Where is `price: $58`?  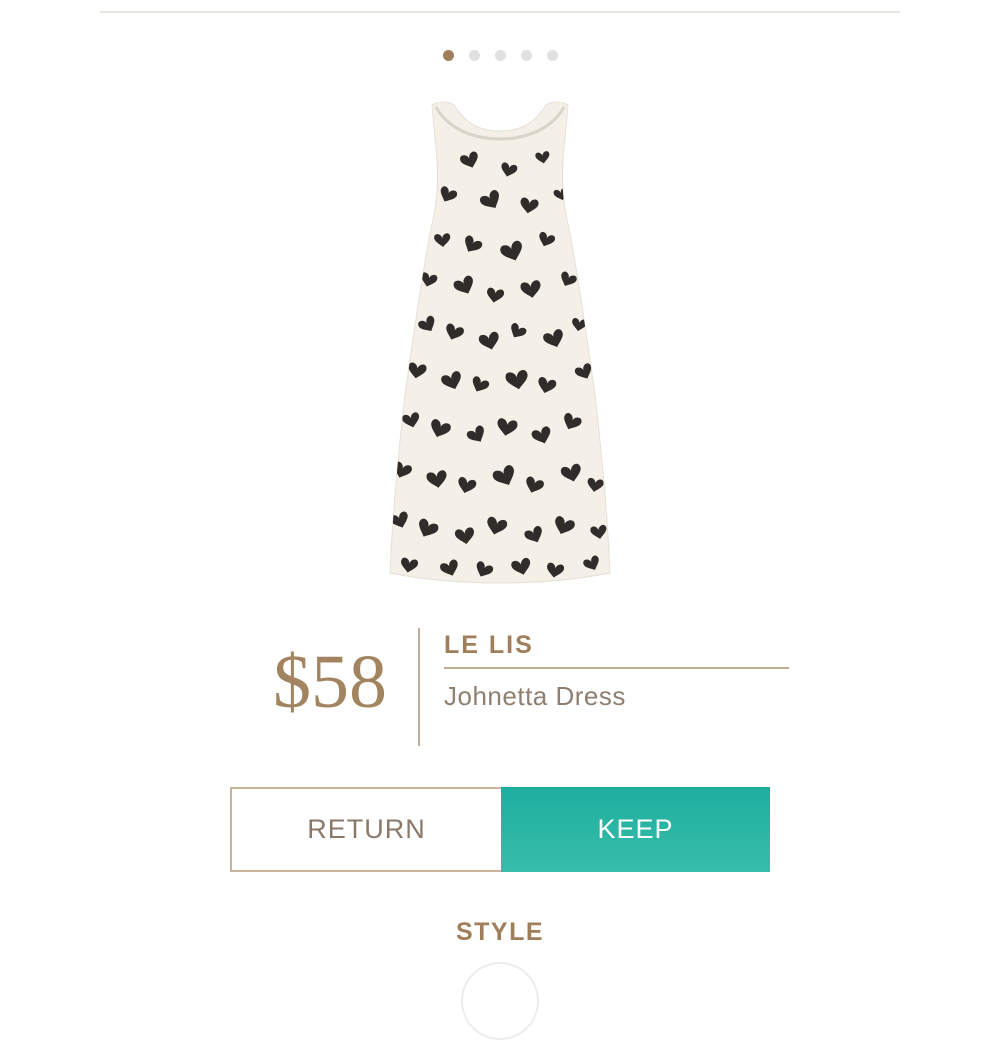 price: $58 is located at coordinates (330, 682).